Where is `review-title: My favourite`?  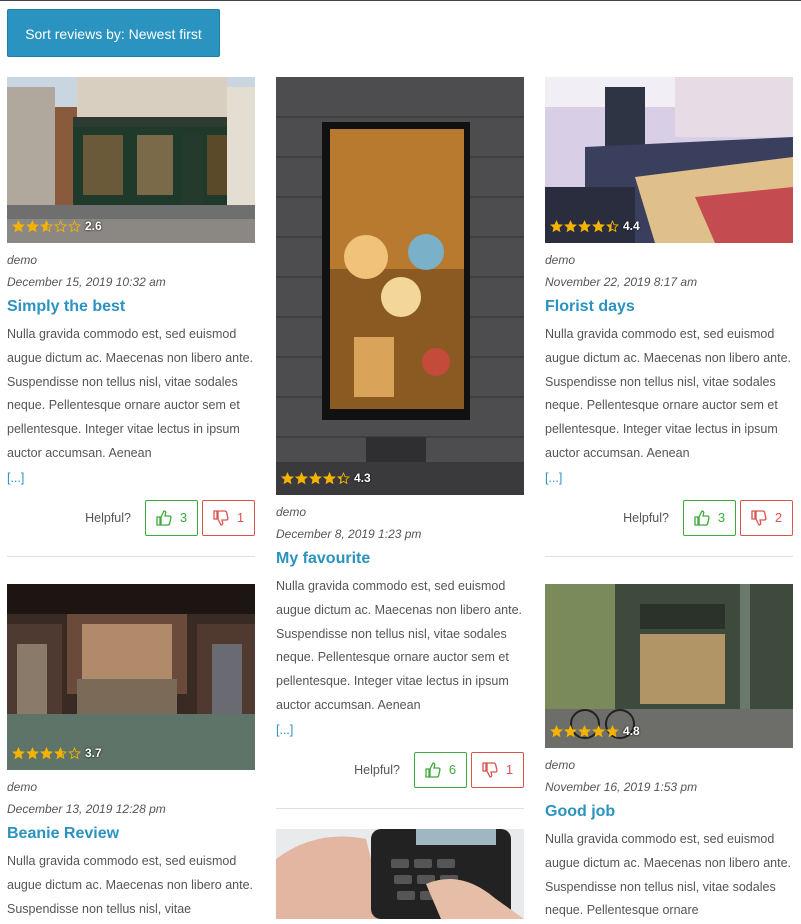
review-title: My favourite is located at coordinates (400, 559).